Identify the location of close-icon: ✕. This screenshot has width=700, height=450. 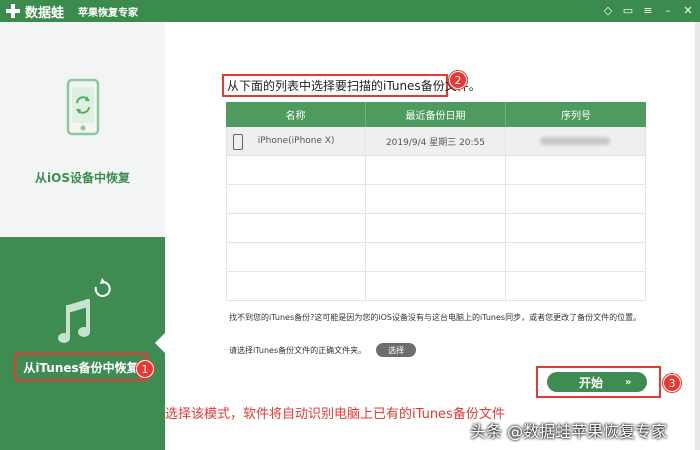
(688, 11).